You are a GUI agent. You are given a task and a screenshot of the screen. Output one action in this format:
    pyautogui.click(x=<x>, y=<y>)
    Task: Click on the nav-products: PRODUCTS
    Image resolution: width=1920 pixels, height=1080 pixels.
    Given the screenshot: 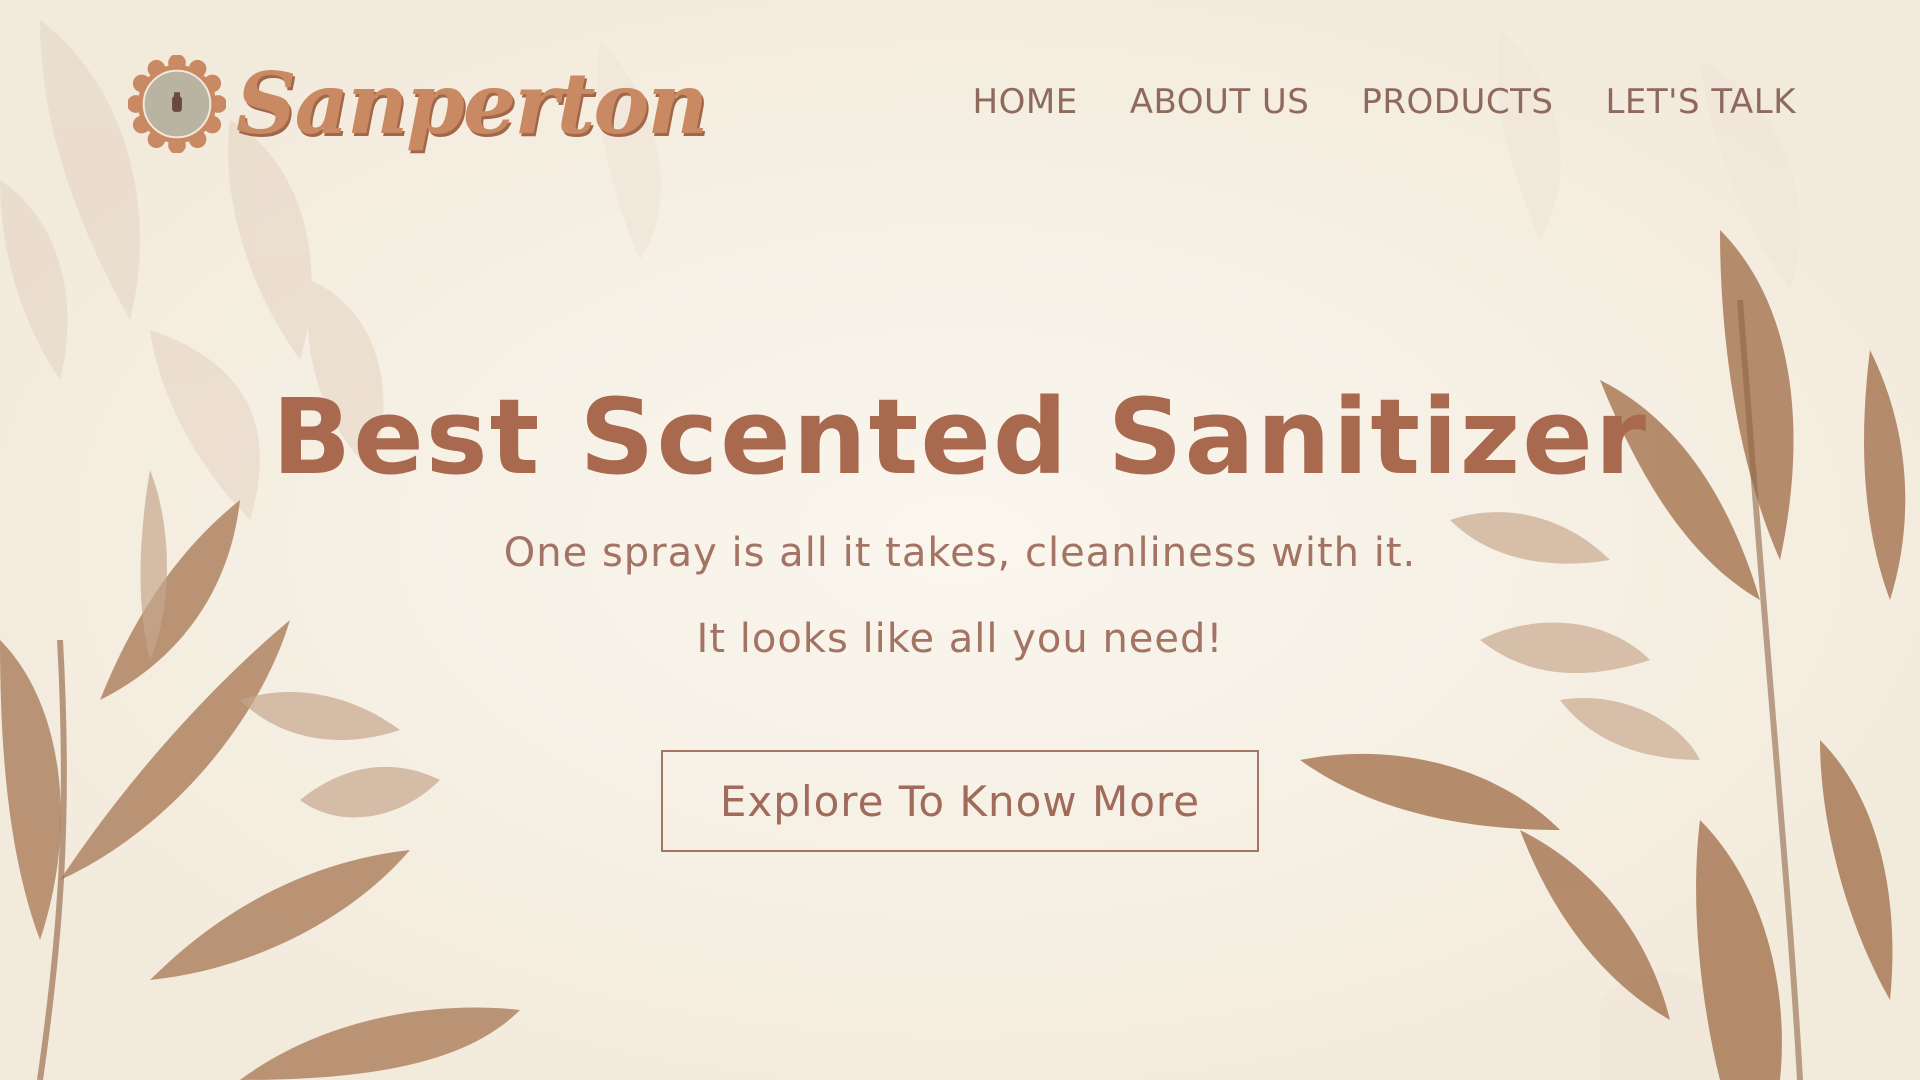 What is the action you would take?
    pyautogui.click(x=1457, y=102)
    